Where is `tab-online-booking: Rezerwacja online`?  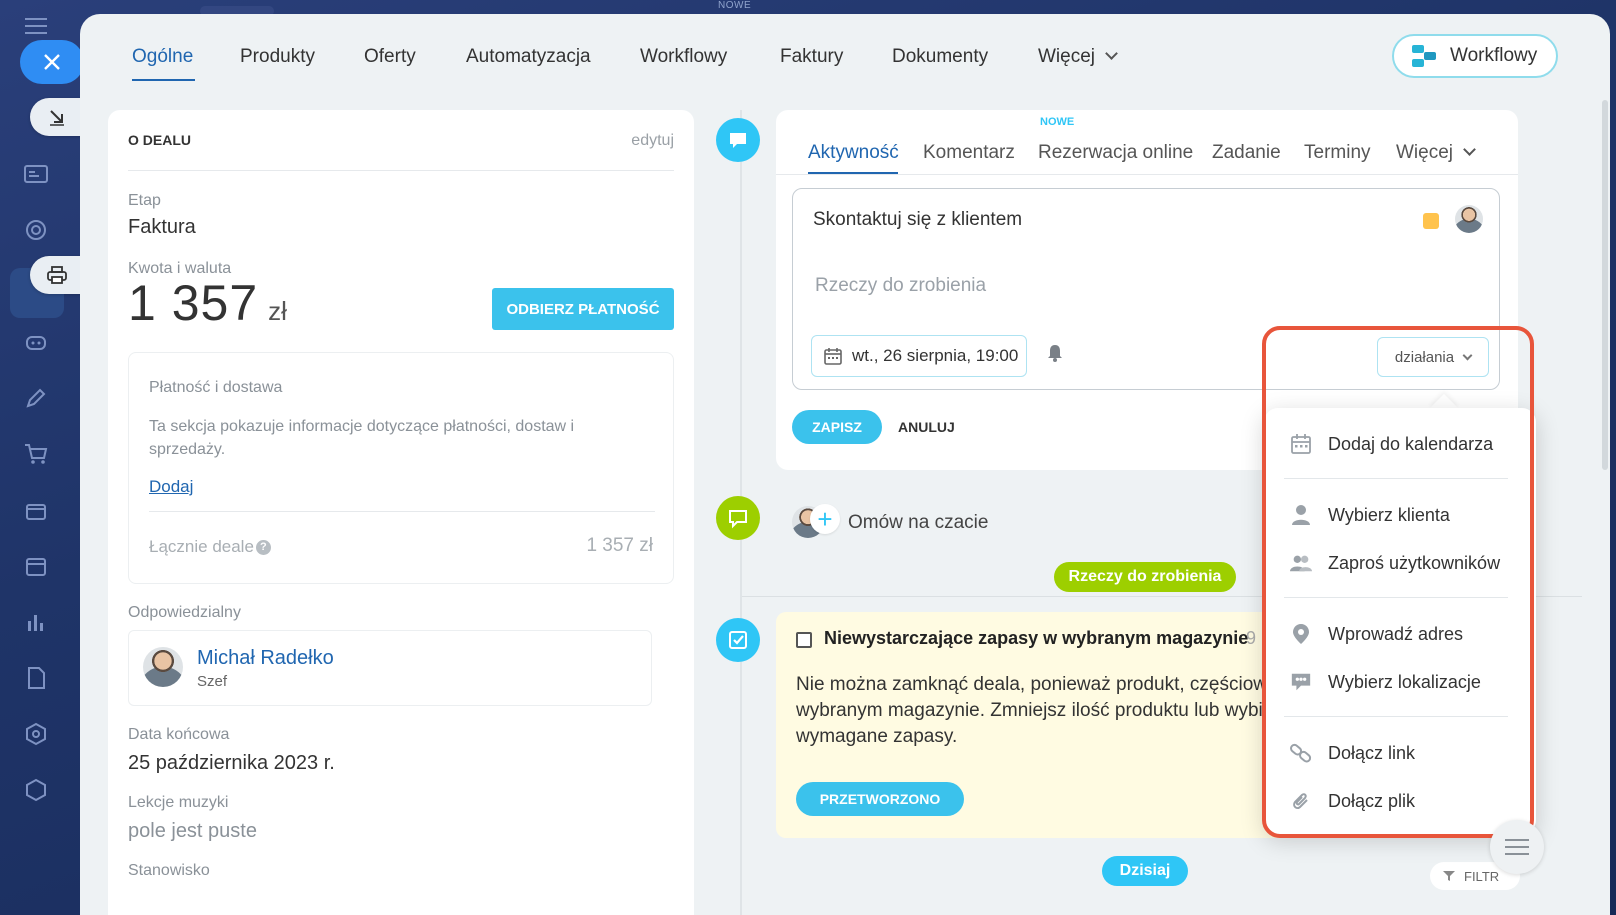
tab-online-booking: Rezerwacja online is located at coordinates (1115, 153).